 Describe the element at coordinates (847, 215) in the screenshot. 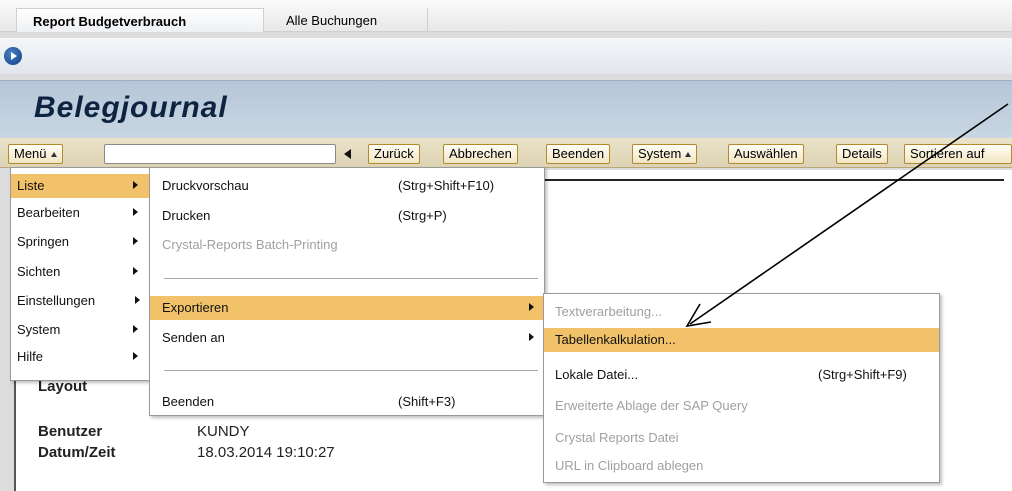

I see `annotation-arrow-icon` at that location.